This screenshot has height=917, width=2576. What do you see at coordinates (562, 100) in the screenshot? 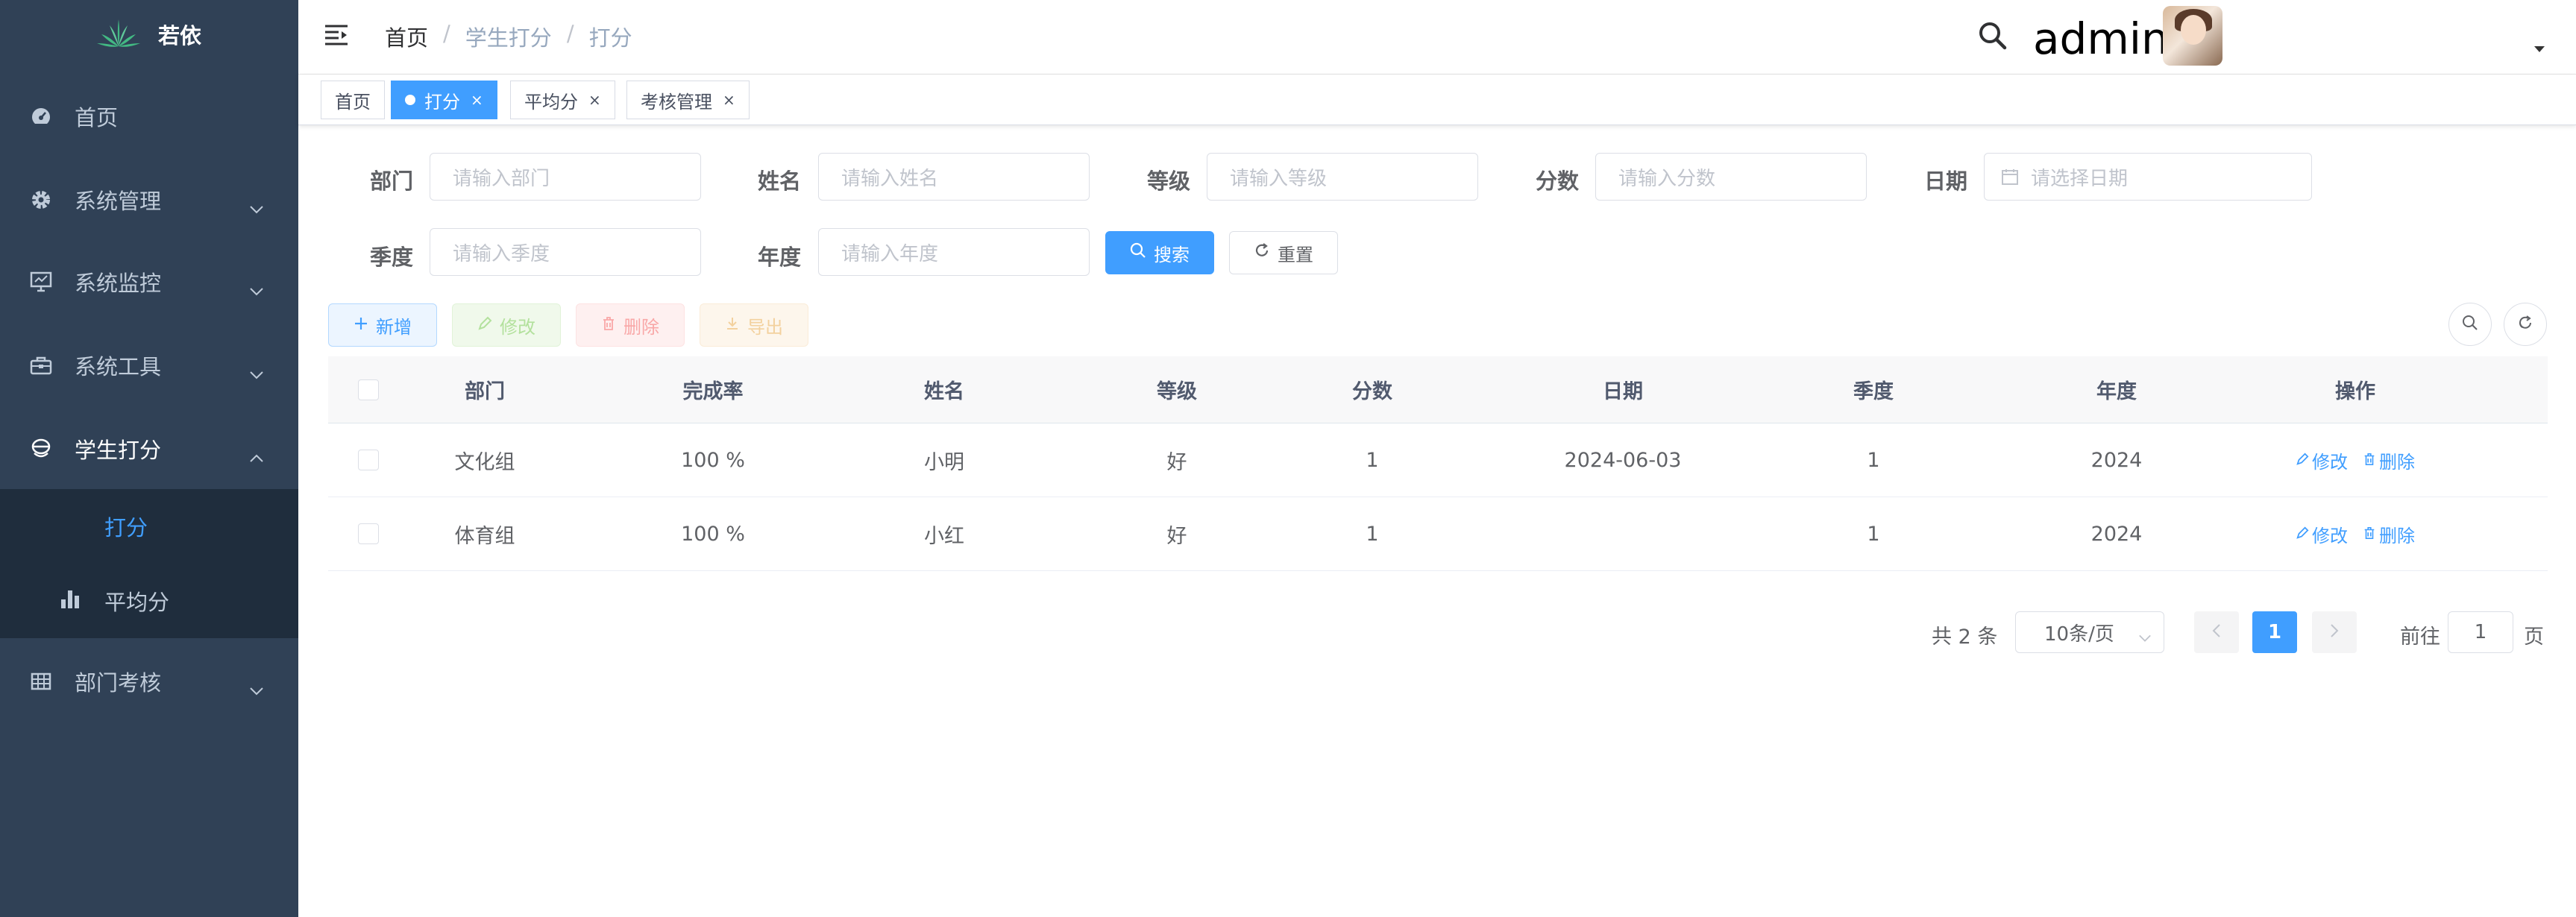
I see `tag-average: 平均分 ×` at bounding box center [562, 100].